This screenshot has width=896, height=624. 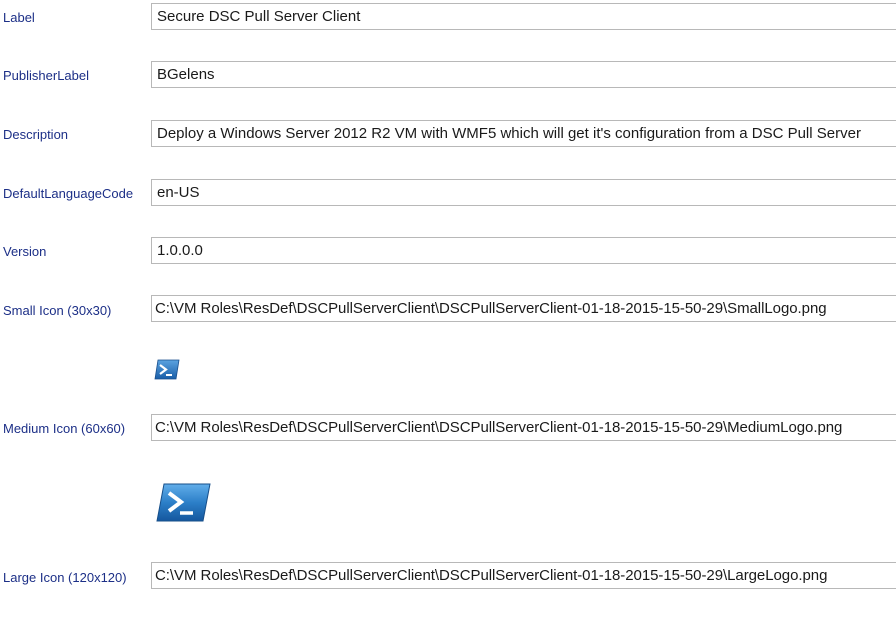 What do you see at coordinates (19, 17) in the screenshot?
I see `label-caption: Label` at bounding box center [19, 17].